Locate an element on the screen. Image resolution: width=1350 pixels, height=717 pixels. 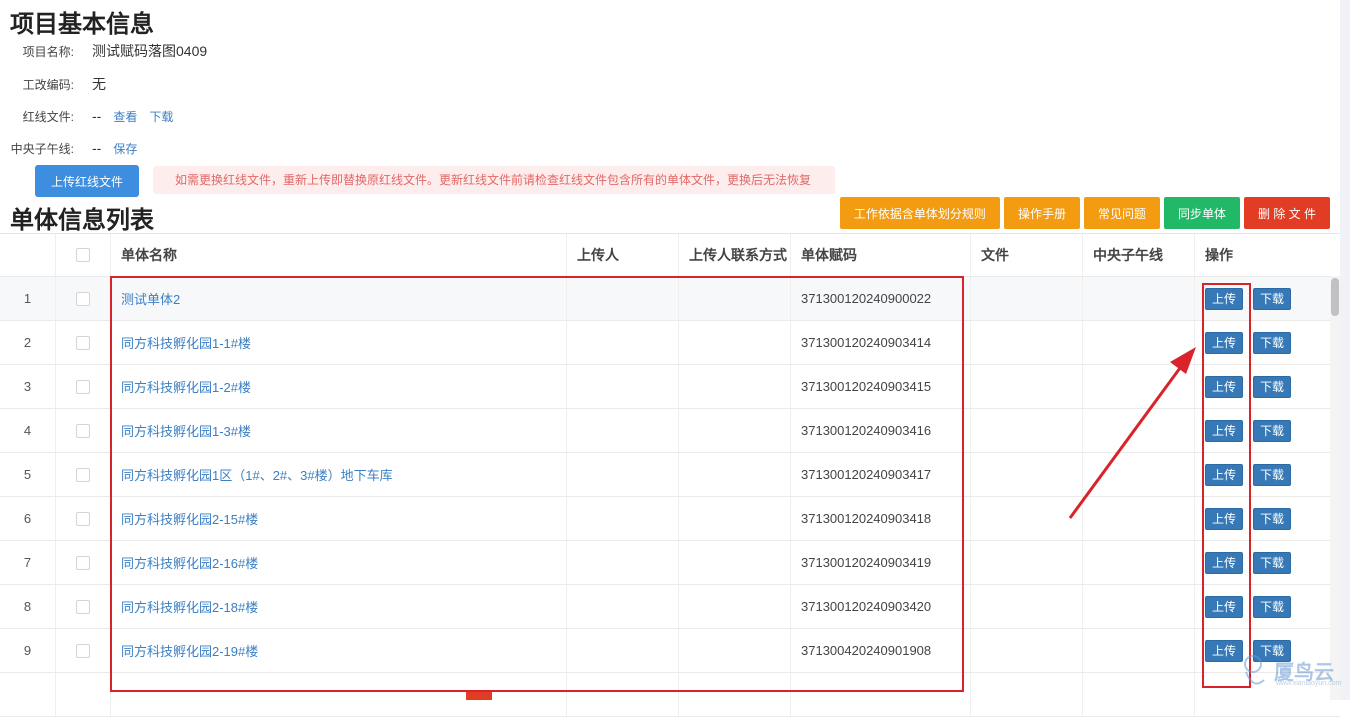
table-row: 3 同方科技孵化园1-2#楼 371300120240903415 上传 下载 is located at coordinates (670, 387).